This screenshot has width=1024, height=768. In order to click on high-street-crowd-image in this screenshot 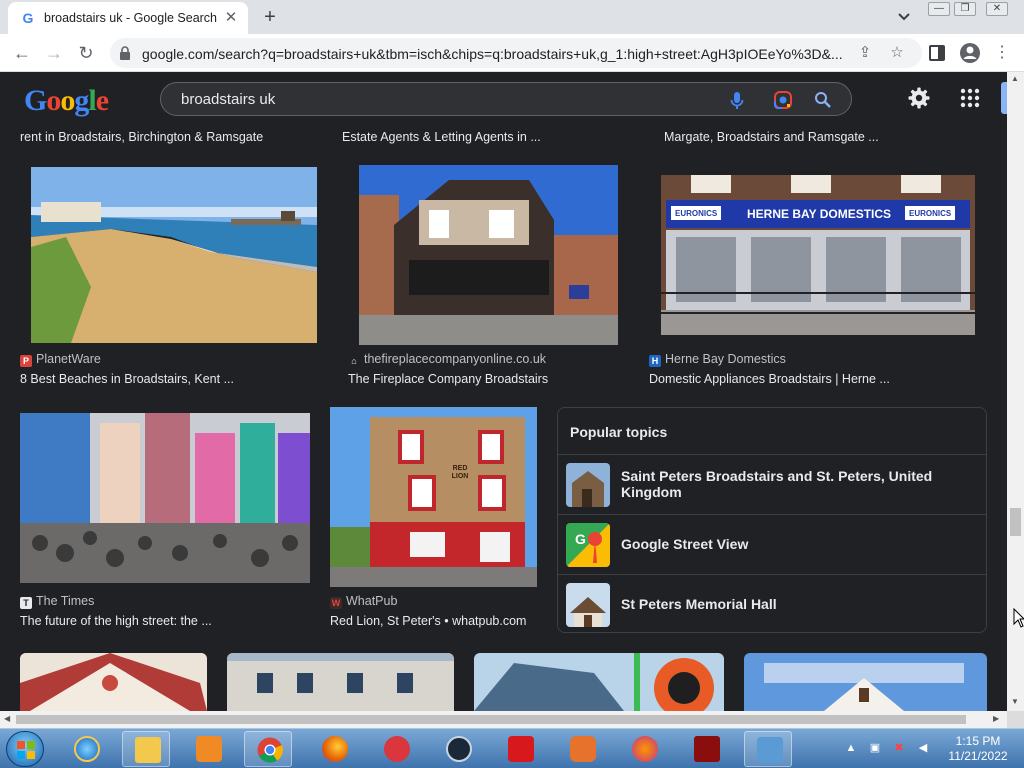, I will do `click(165, 498)`.